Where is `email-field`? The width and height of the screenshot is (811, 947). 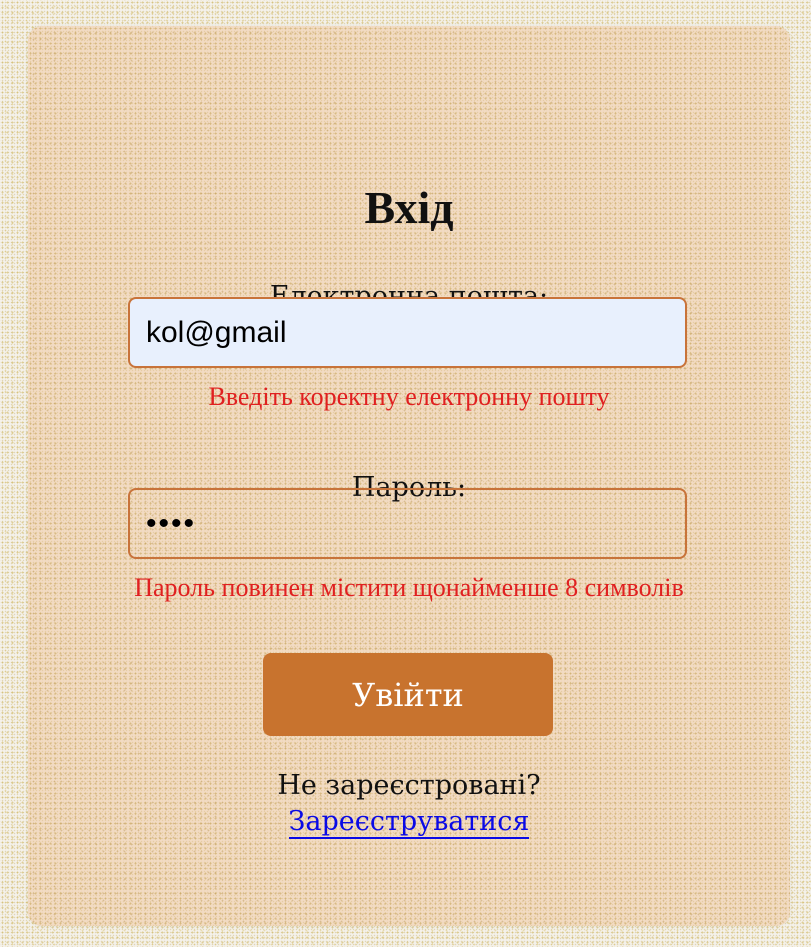 email-field is located at coordinates (407, 332).